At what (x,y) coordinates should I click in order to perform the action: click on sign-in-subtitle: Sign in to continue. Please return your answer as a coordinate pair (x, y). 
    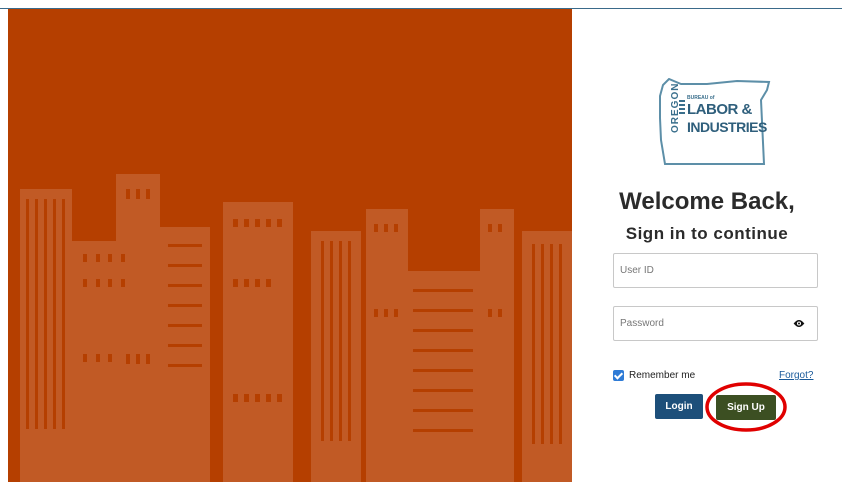
    Looking at the image, I should click on (707, 233).